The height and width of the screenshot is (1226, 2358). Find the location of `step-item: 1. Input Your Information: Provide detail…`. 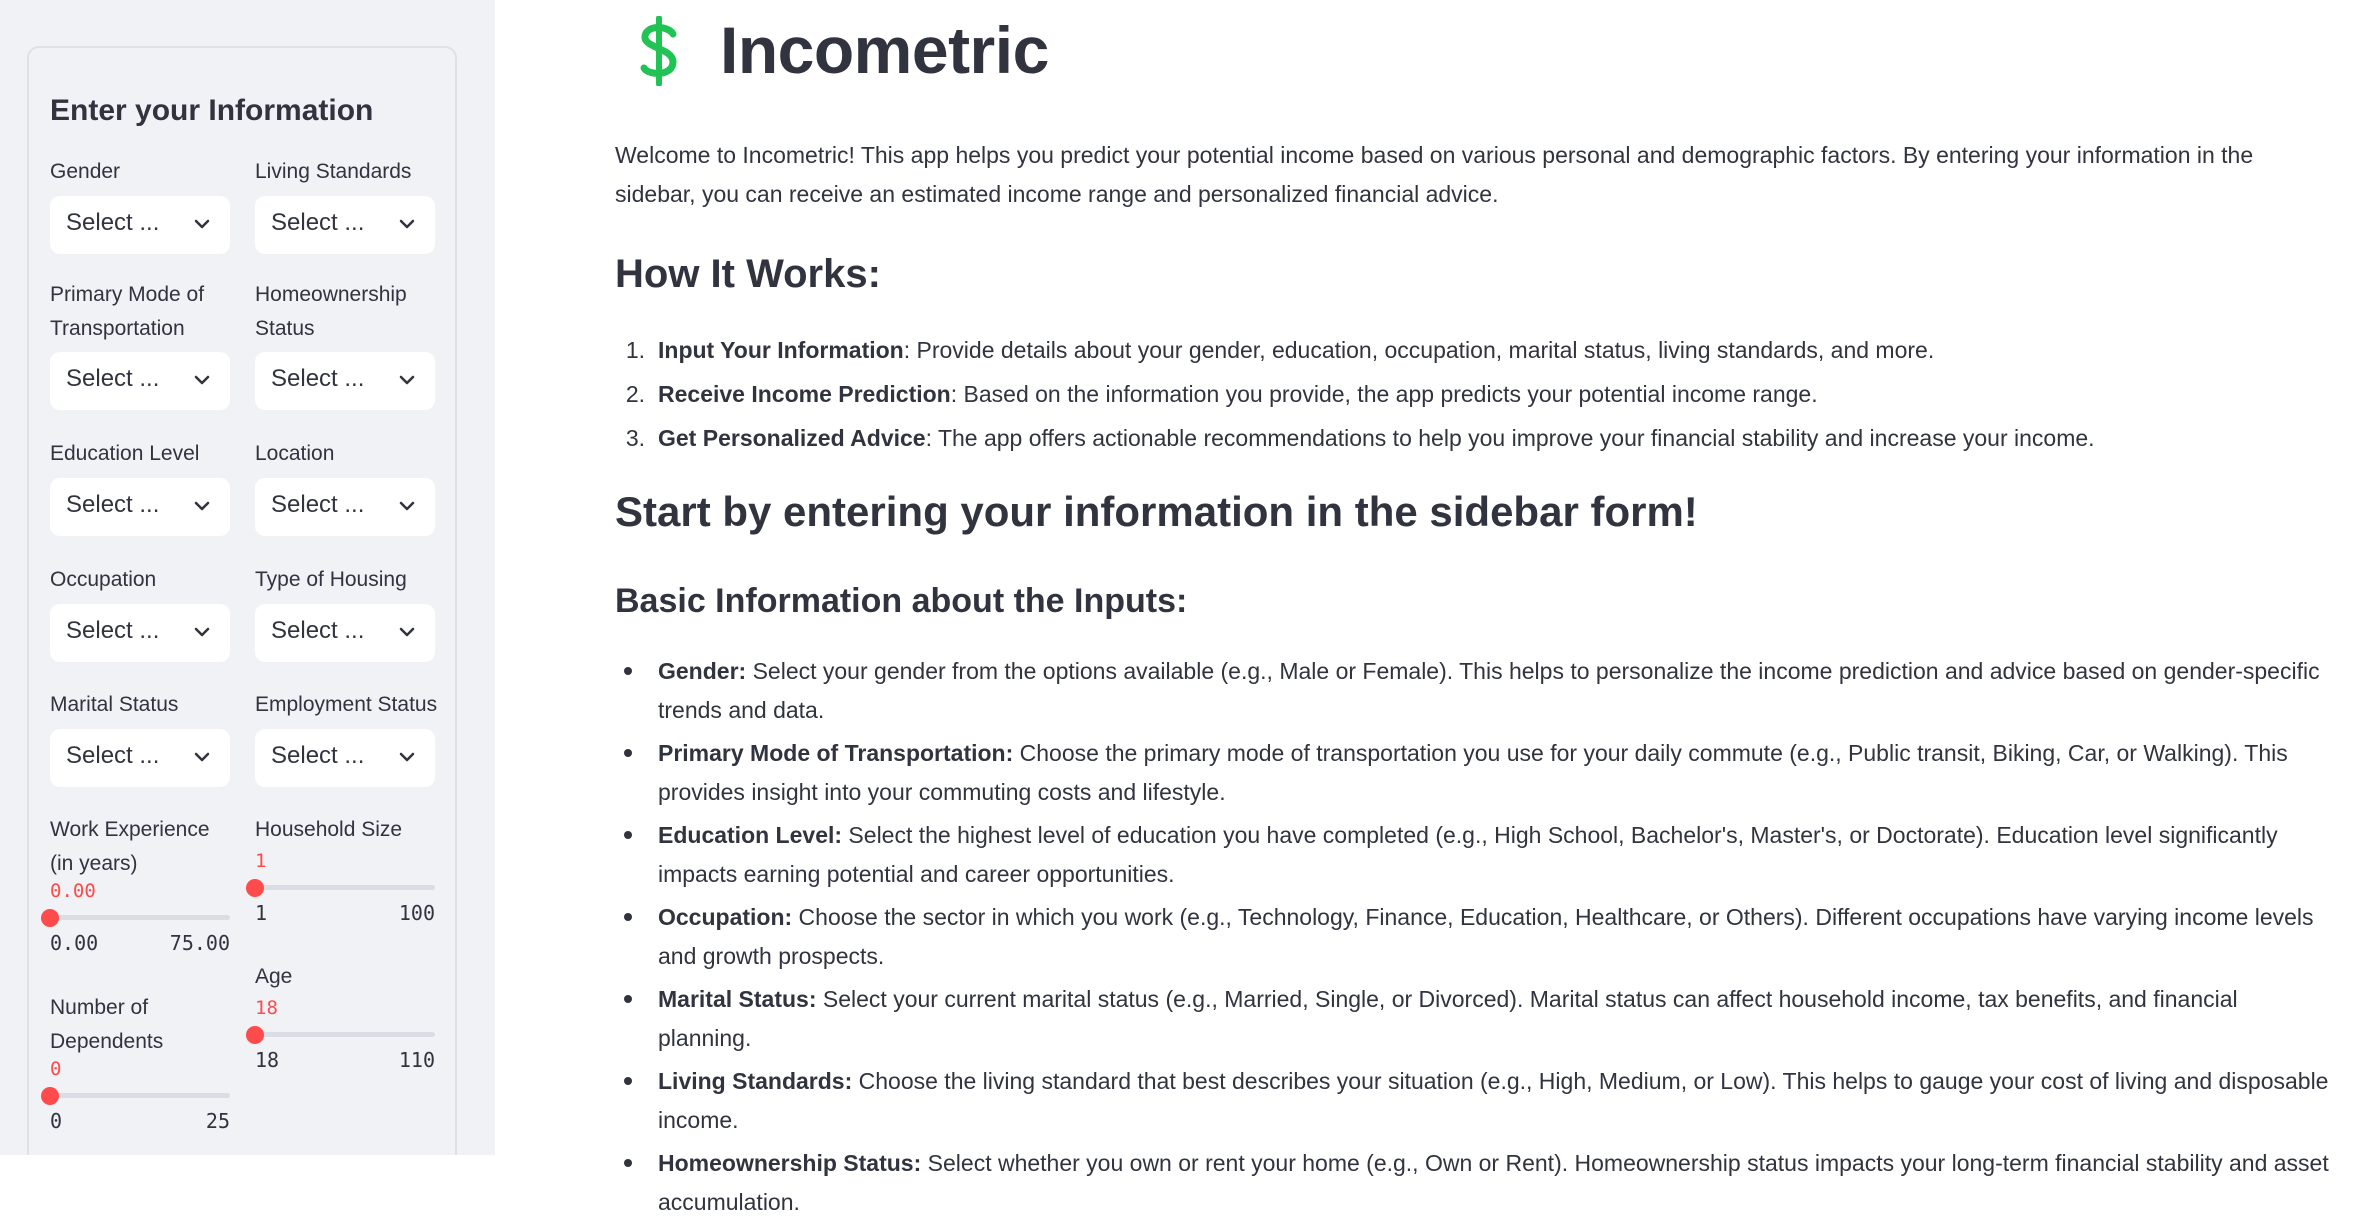

step-item: 1. Input Your Information: Provide detail… is located at coordinates (1475, 350).